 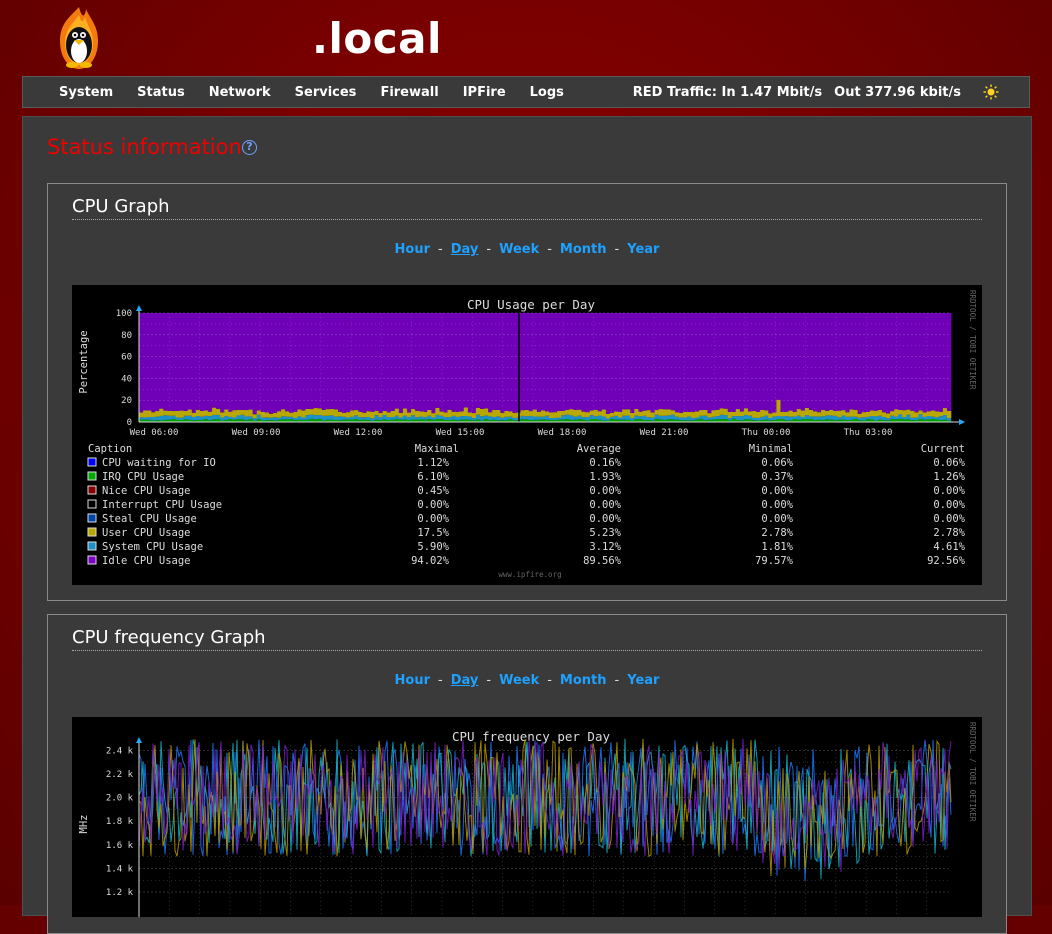 What do you see at coordinates (605, 505) in the screenshot?
I see `legend-value: 0.00%` at bounding box center [605, 505].